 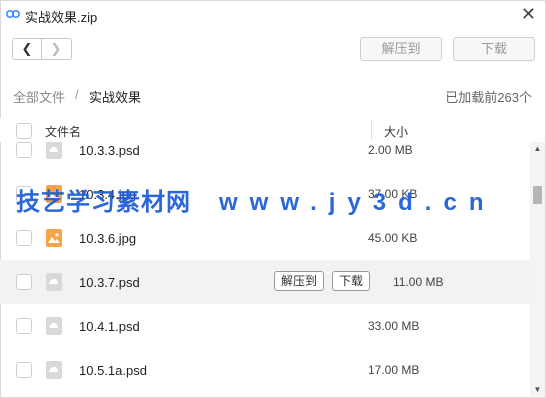 I want to click on list-item: 10.4.1.psd 33.00 MB, so click(x=265, y=326).